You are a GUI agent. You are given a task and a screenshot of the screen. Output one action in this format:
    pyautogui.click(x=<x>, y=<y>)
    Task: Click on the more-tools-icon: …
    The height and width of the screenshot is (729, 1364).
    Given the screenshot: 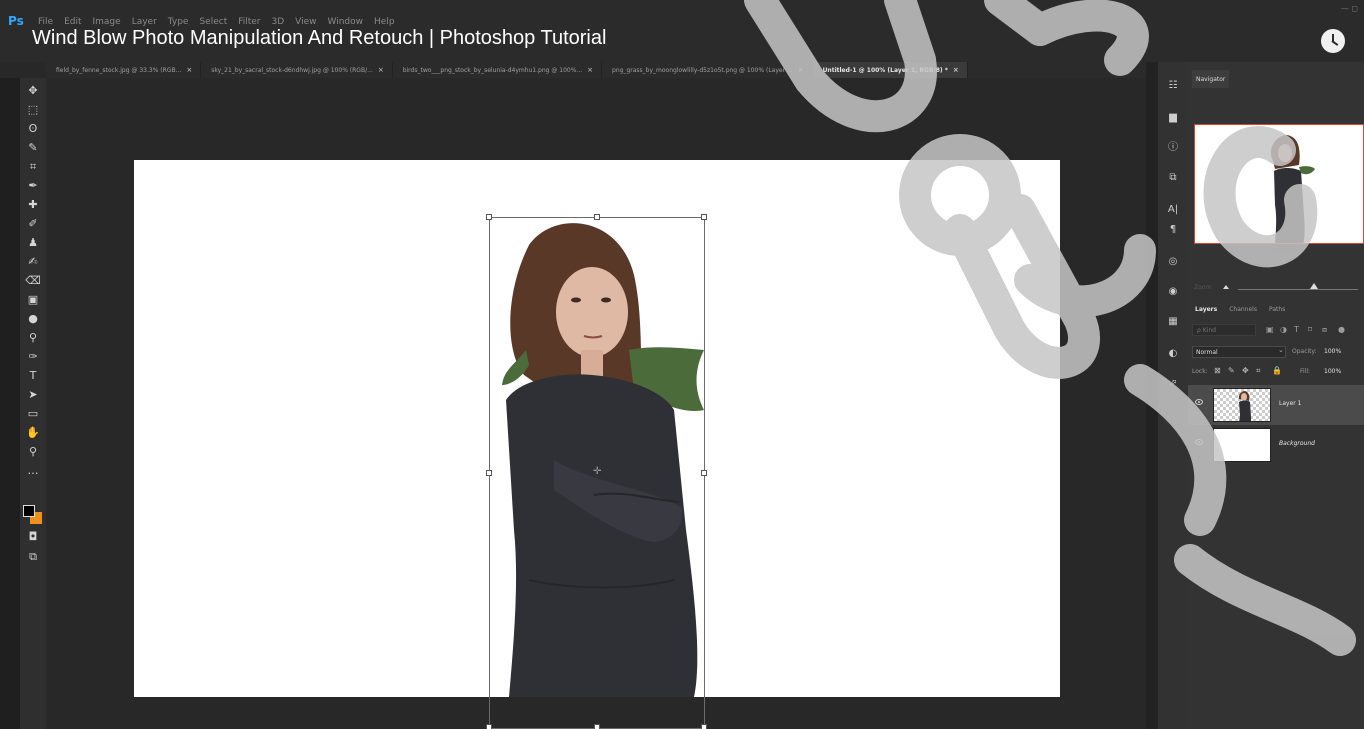 What is the action you would take?
    pyautogui.click(x=33, y=470)
    